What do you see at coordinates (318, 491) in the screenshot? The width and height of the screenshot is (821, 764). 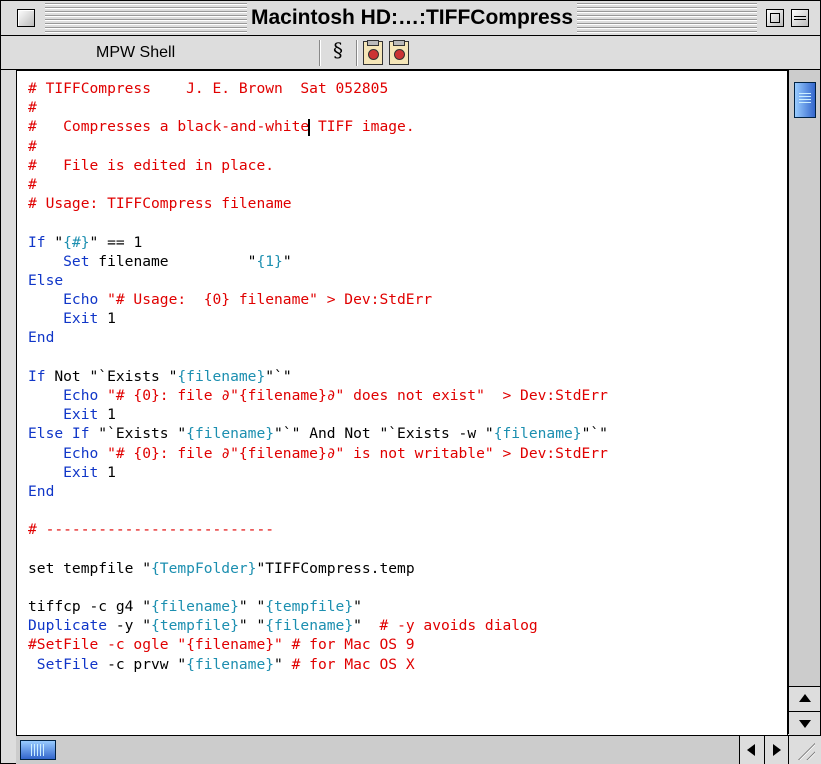 I see `code-line: End` at bounding box center [318, 491].